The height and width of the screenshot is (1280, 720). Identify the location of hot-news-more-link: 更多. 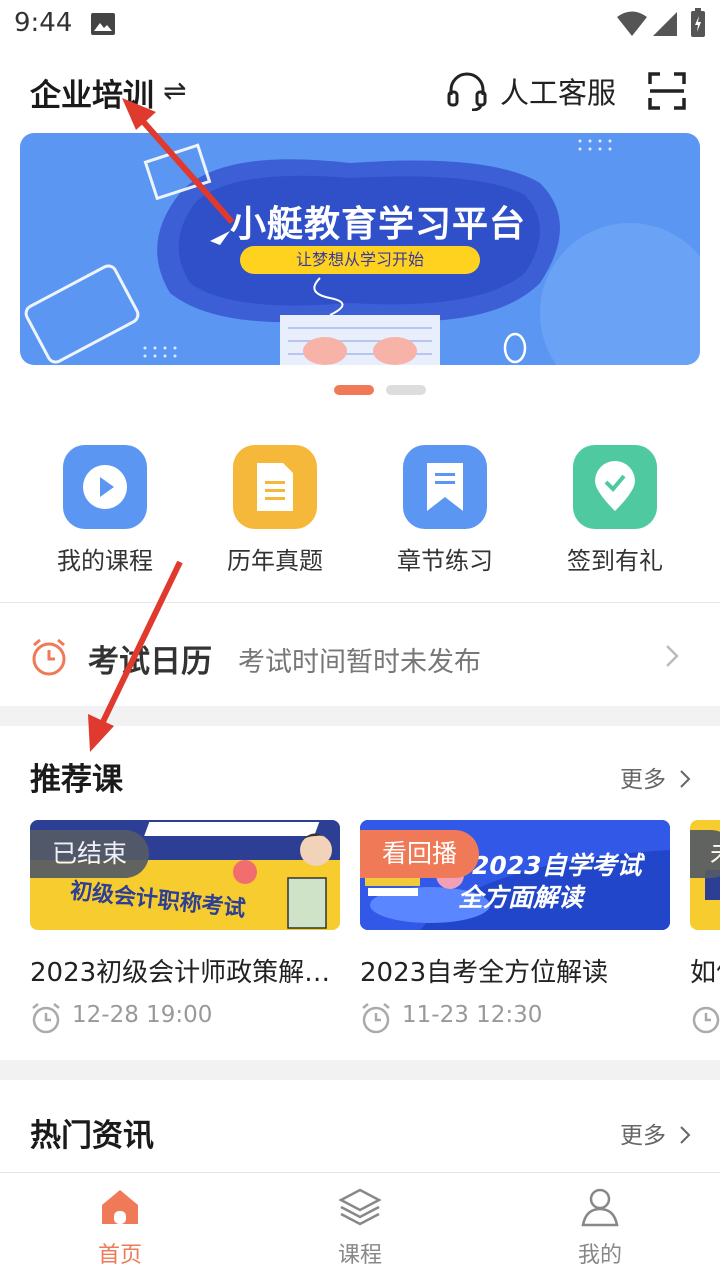
(655, 1133).